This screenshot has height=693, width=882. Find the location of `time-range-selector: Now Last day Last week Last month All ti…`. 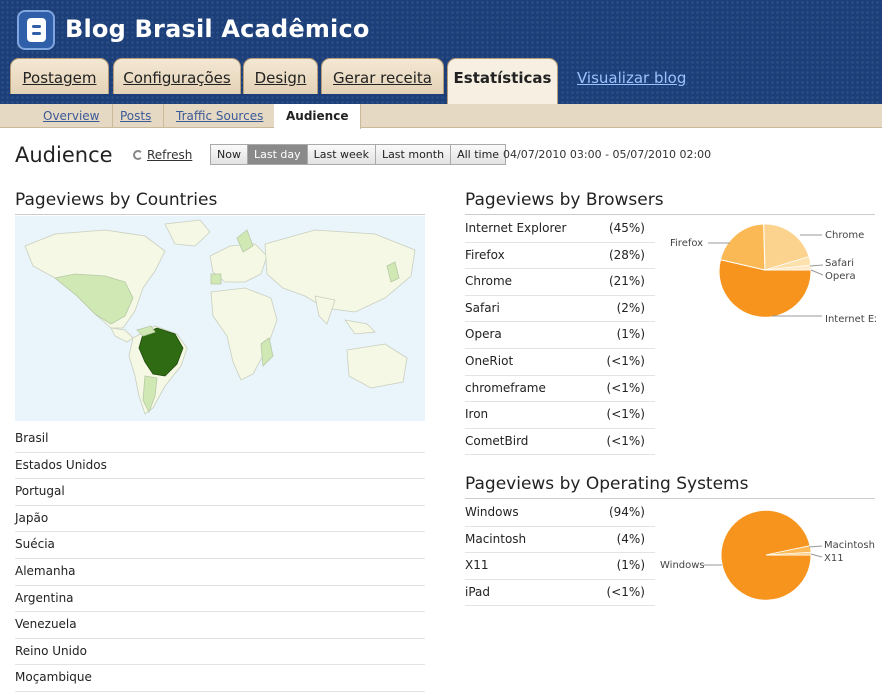

time-range-selector: Now Last day Last week Last month All ti… is located at coordinates (358, 154).